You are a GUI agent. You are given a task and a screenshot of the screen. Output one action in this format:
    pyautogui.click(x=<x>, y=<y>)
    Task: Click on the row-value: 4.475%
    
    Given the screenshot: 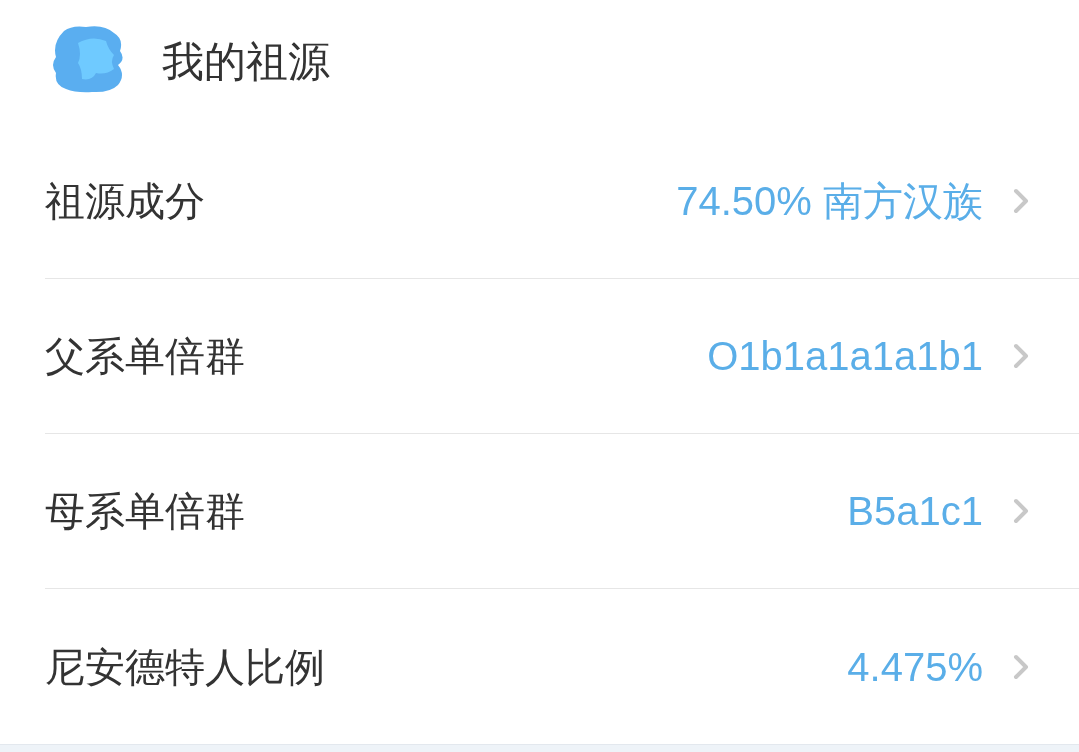 What is the action you would take?
    pyautogui.click(x=915, y=666)
    